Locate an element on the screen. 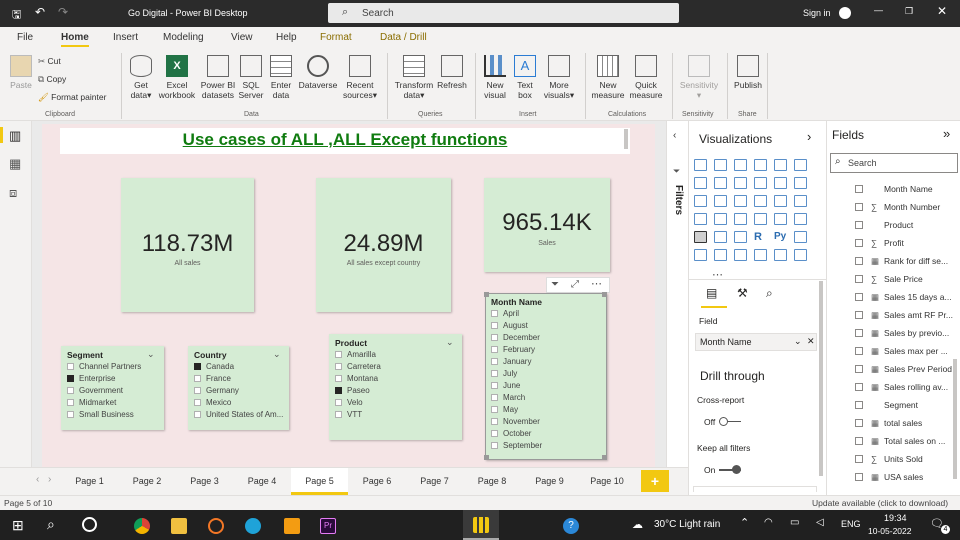 This screenshot has height=540, width=960. slicer-item: VTT is located at coordinates (358, 415).